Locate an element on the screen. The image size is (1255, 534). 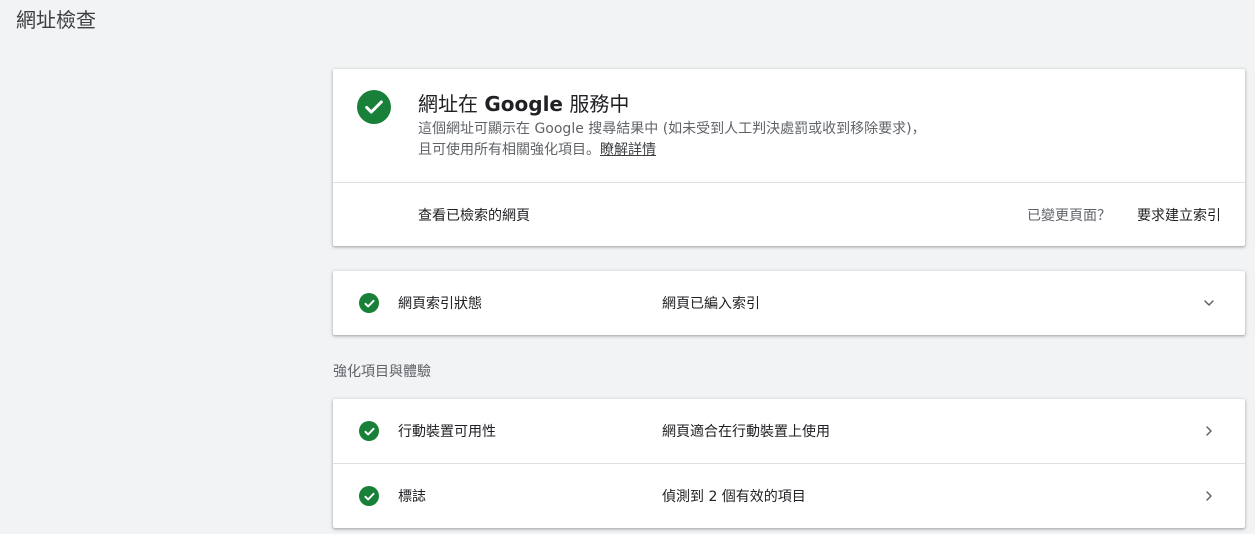
enhancement-value: 網頁適合在行動裝置上使用 is located at coordinates (746, 432).